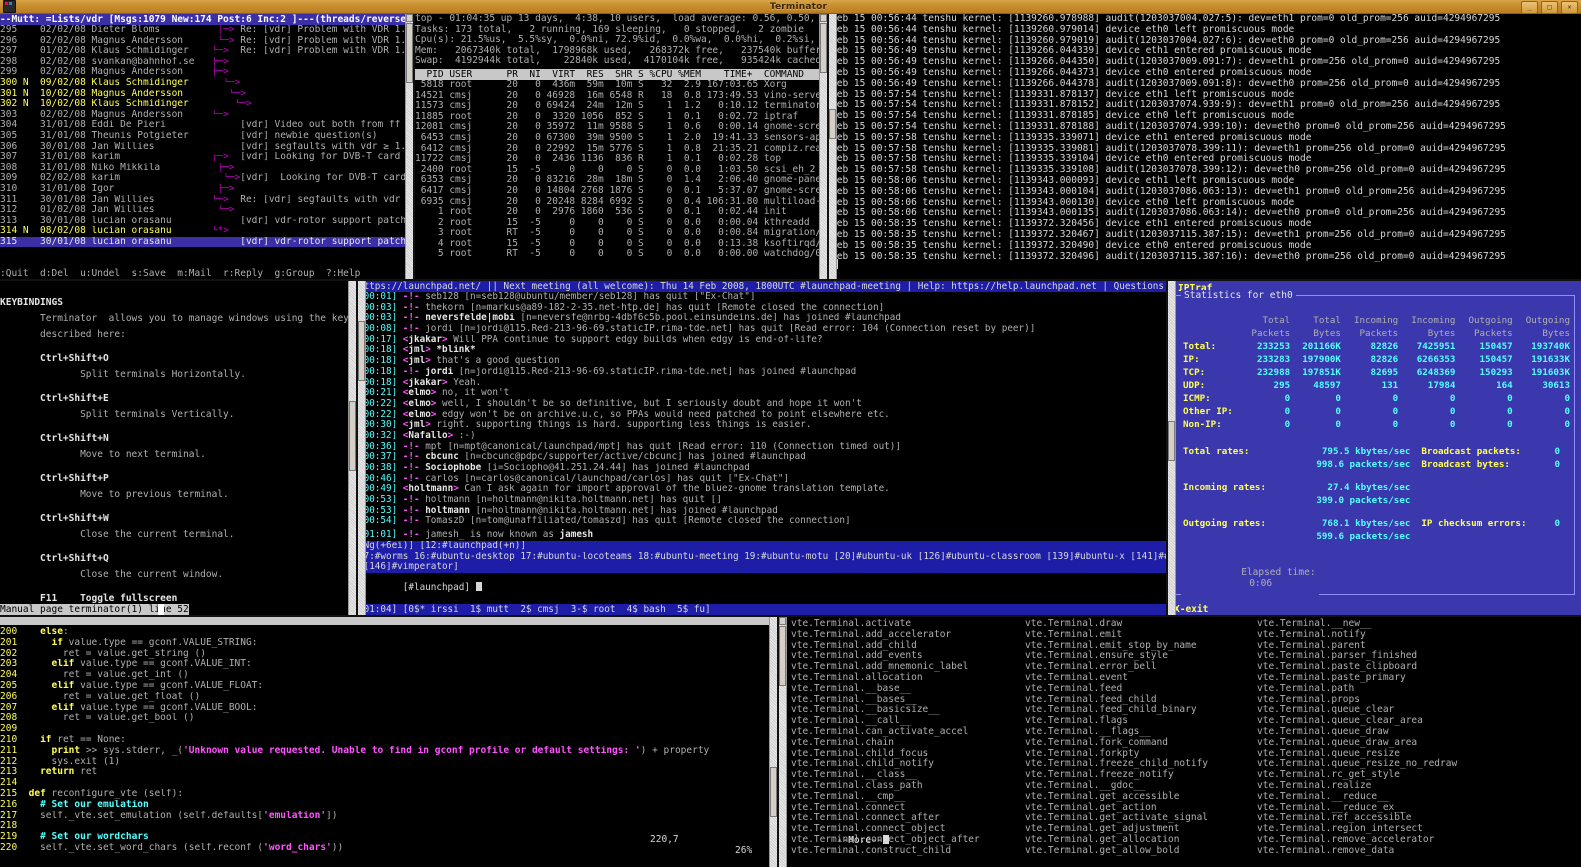 The height and width of the screenshot is (867, 1581). I want to click on table-row: 314 N 08/02/08 lucian orasanu └*>, so click(206, 231).